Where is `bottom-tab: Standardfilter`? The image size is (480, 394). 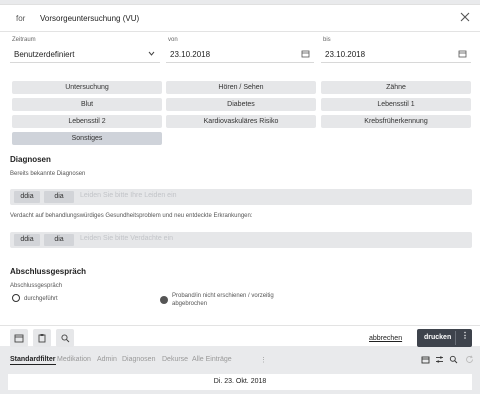 bottom-tab: Standardfilter is located at coordinates (33, 360).